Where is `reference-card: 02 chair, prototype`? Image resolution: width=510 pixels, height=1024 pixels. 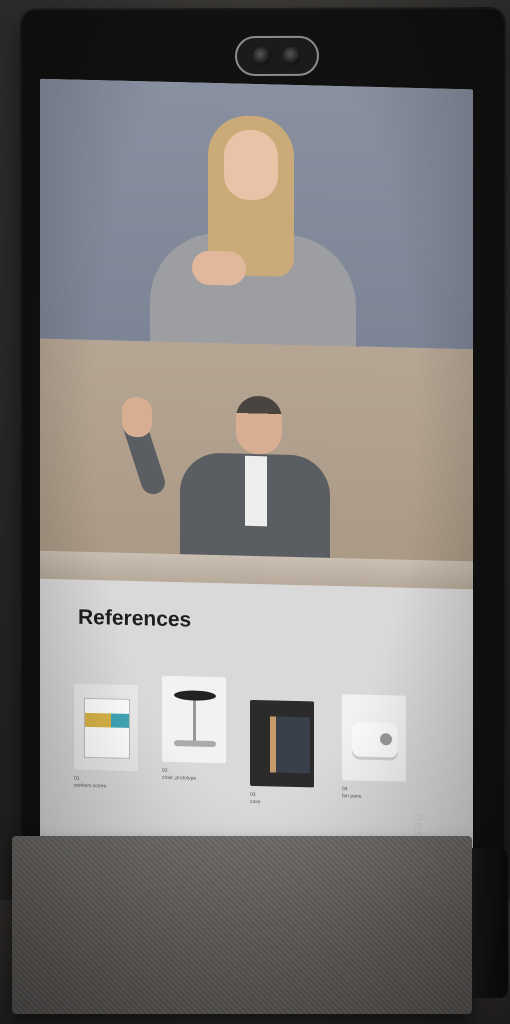
reference-card: 02 chair, prototype is located at coordinates (197, 729).